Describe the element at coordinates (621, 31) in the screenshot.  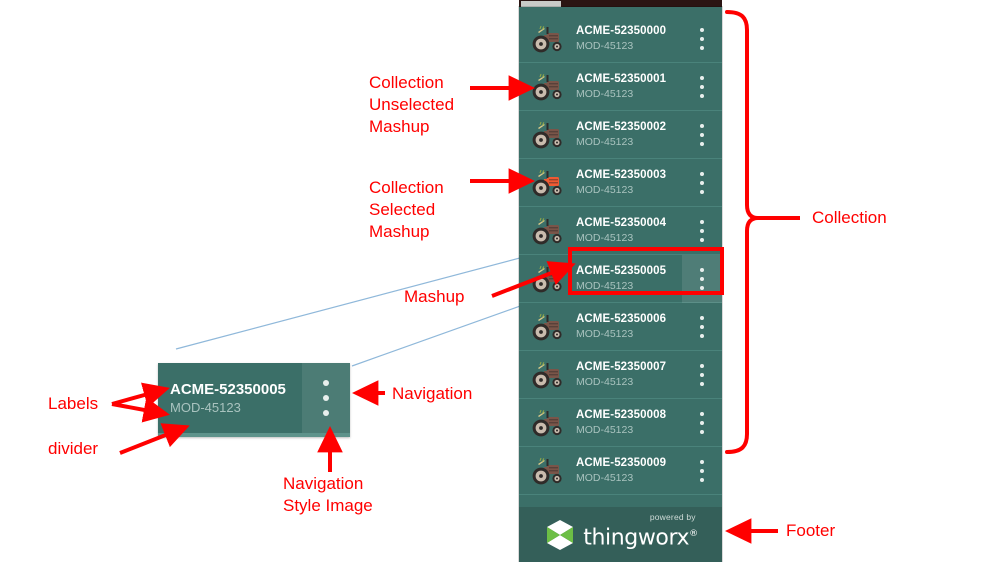
I see `item-title-label: ACME-52350000` at that location.